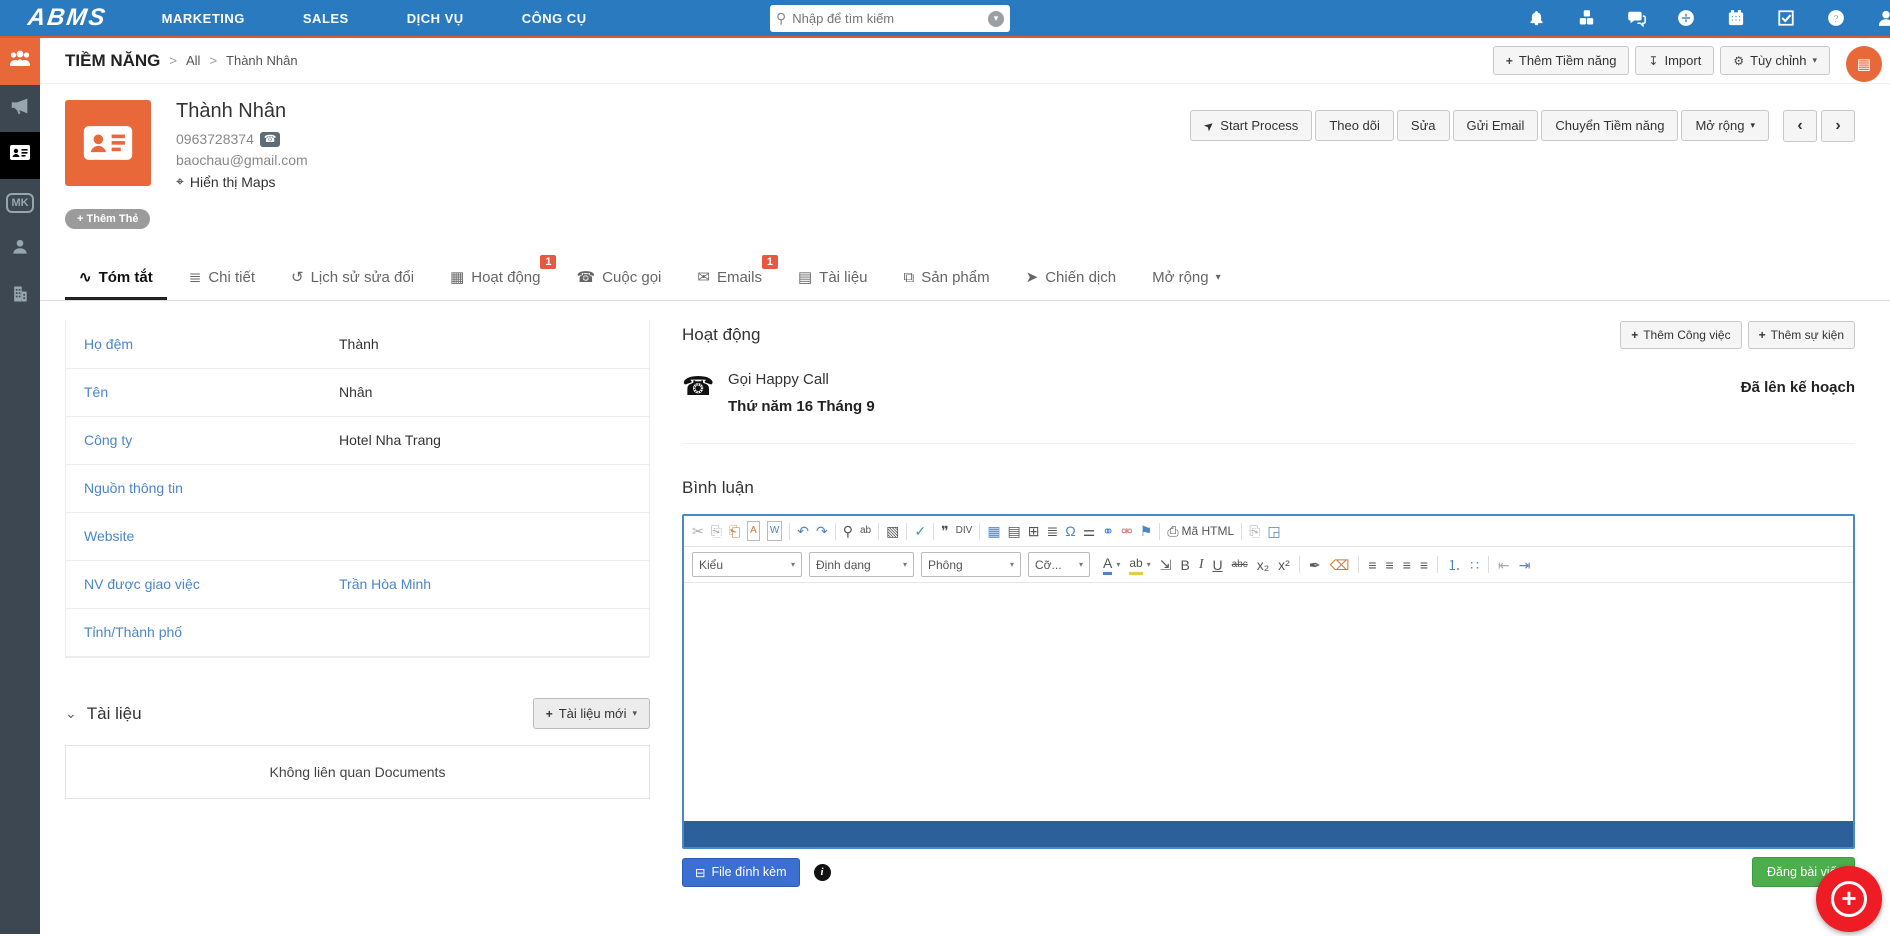  I want to click on add-event-button: + Thêm sự kiện, so click(1801, 335).